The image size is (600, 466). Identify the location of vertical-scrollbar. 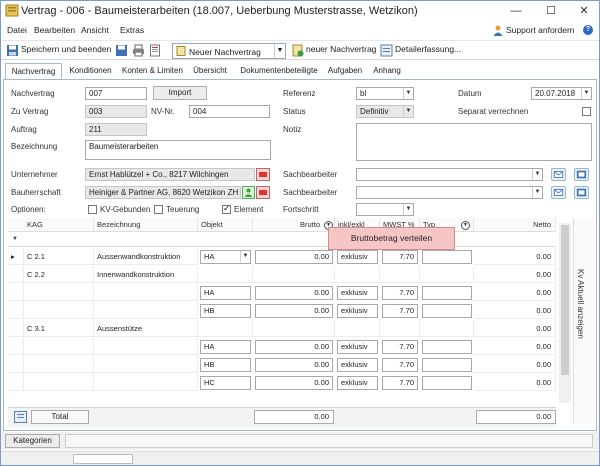
(565, 313).